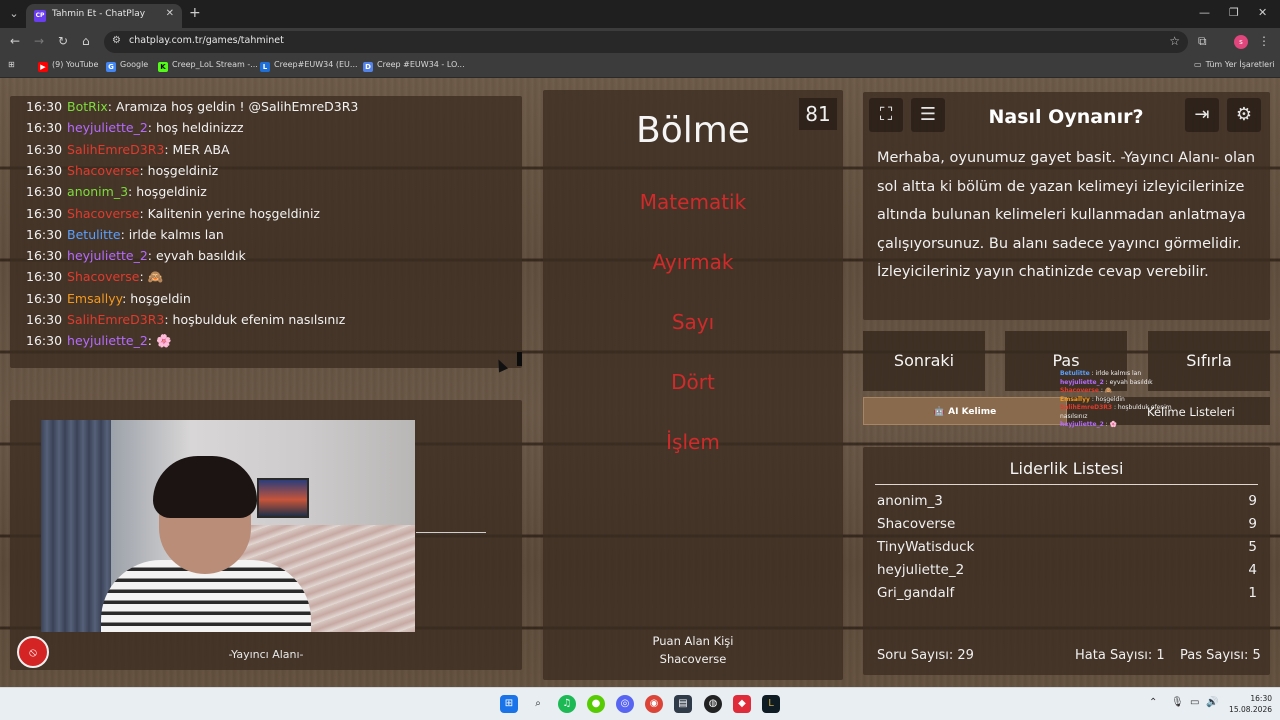  What do you see at coordinates (1202, 115) in the screenshot?
I see `exit-icon: ⇥` at bounding box center [1202, 115].